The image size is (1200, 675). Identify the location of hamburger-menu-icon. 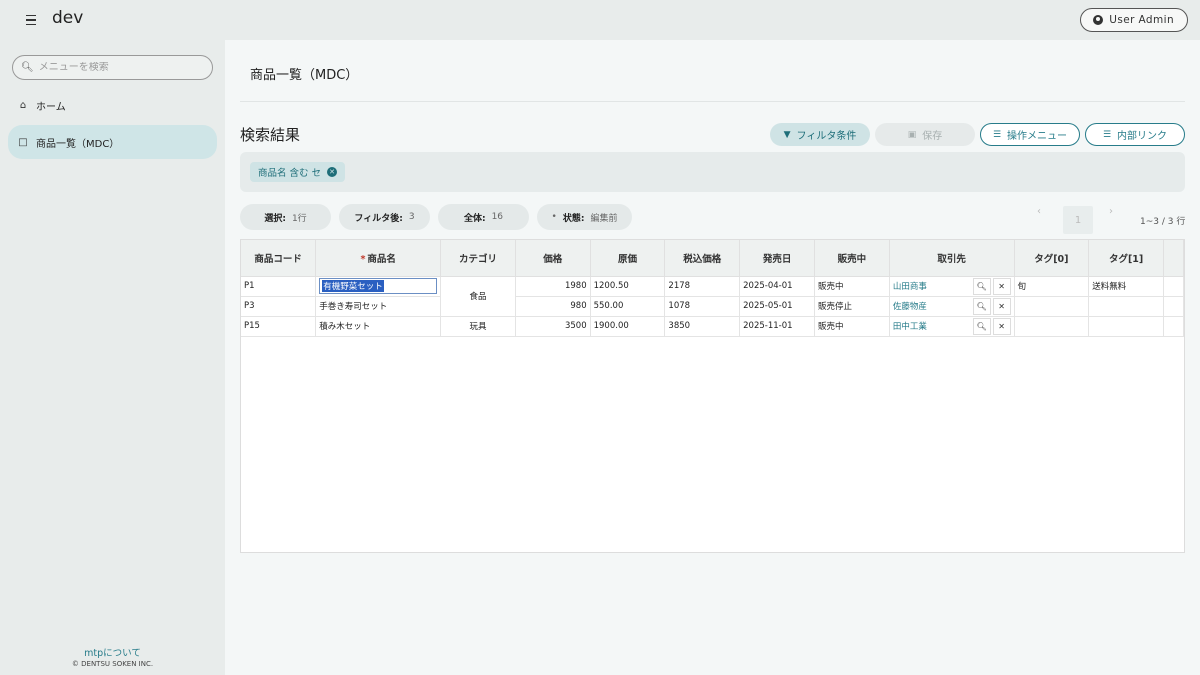
(31, 20).